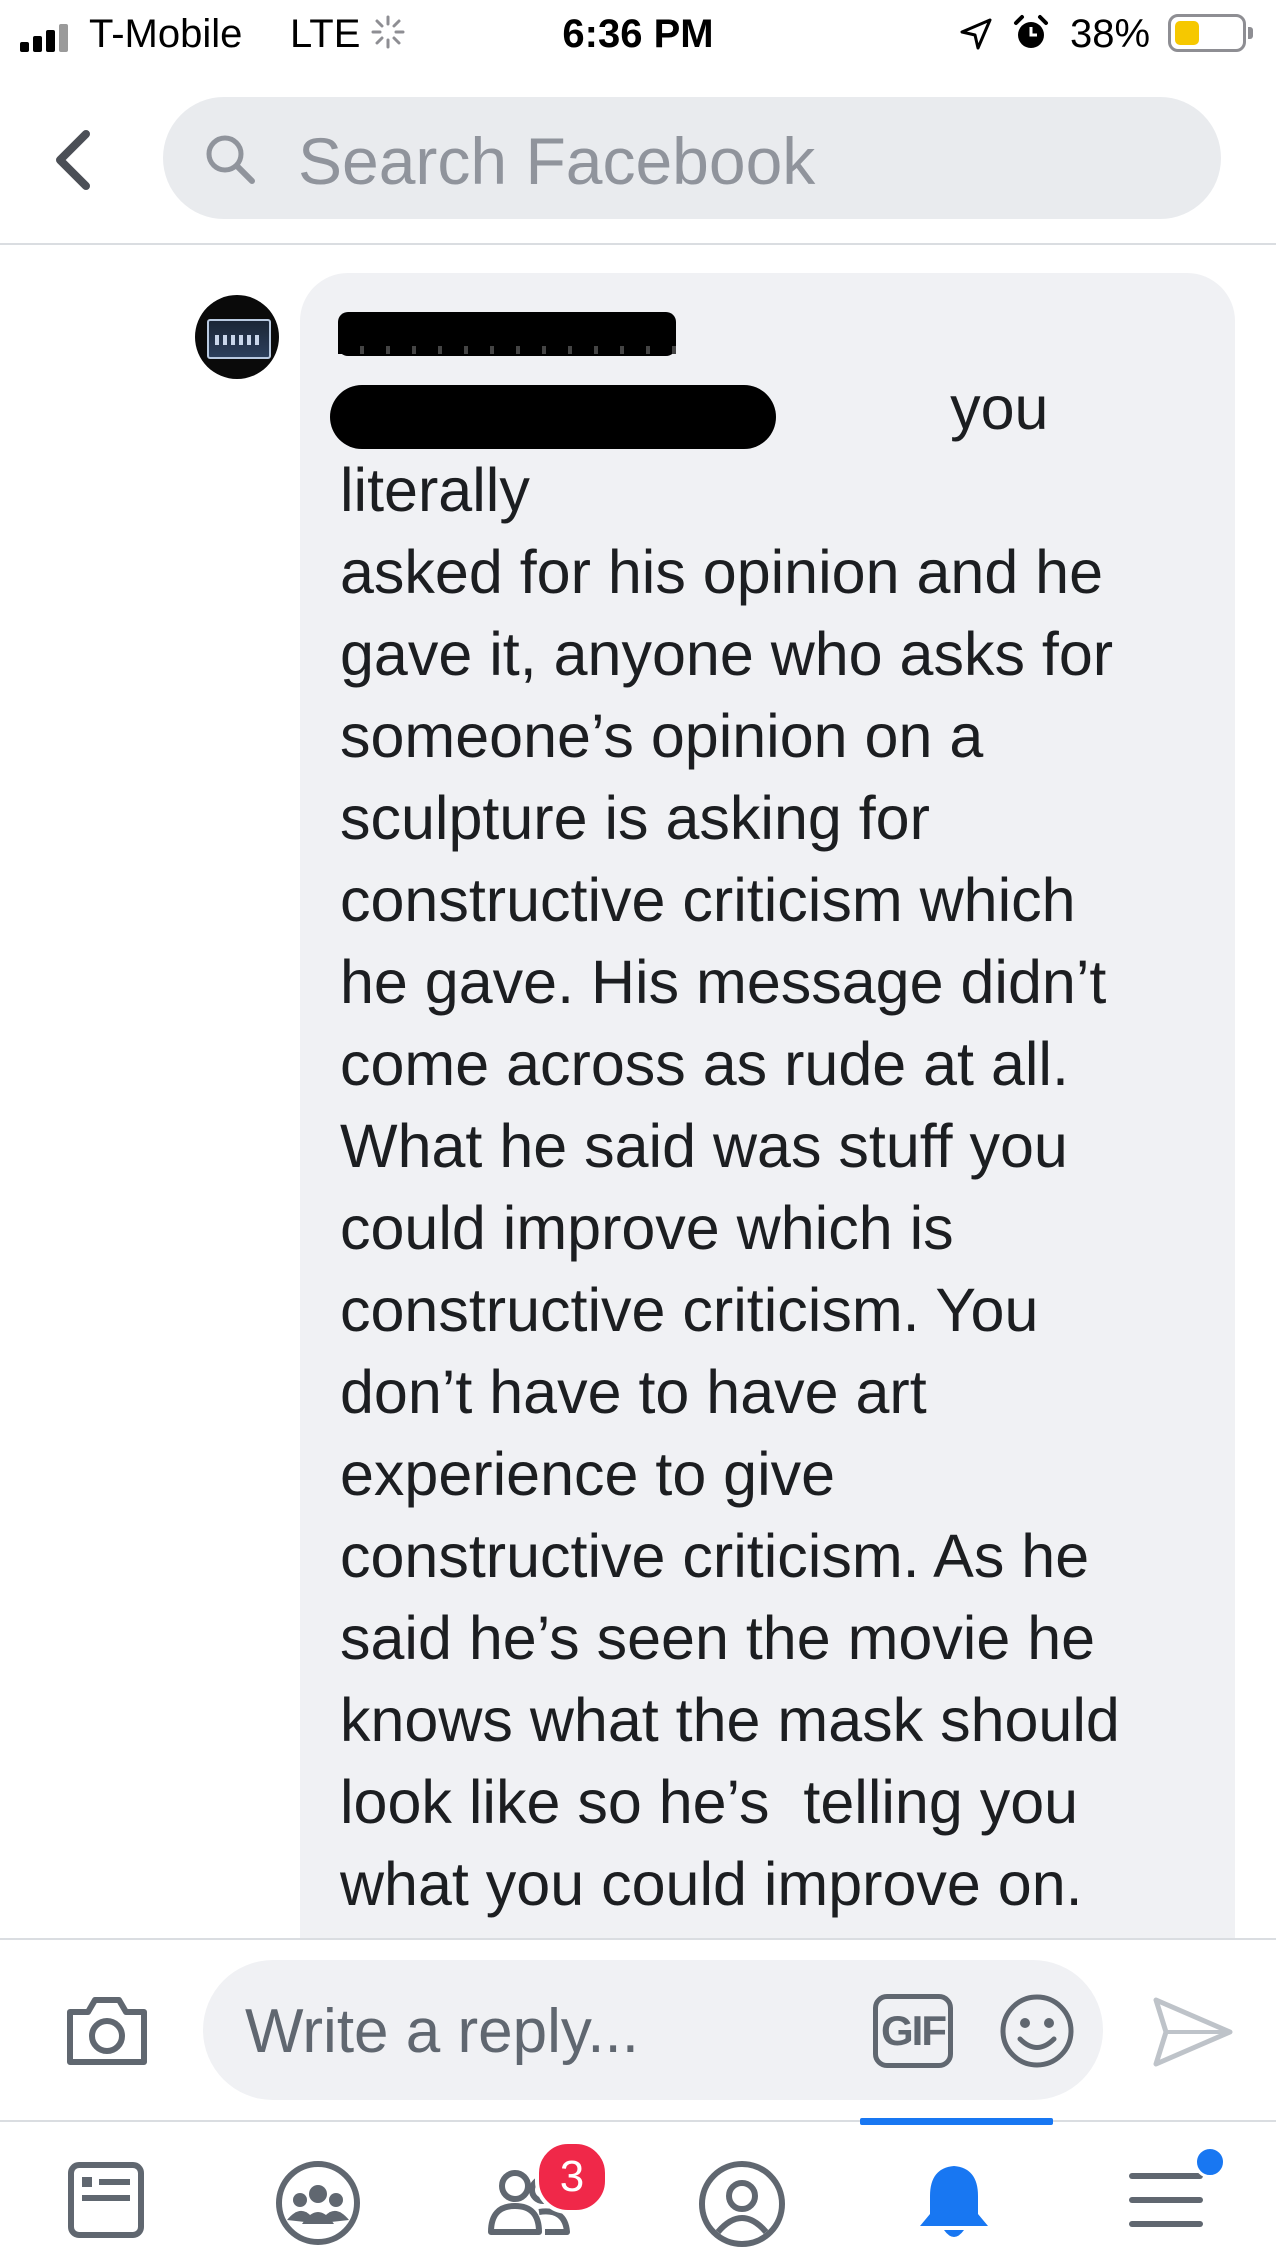  What do you see at coordinates (954, 2201) in the screenshot?
I see `bell-icon` at bounding box center [954, 2201].